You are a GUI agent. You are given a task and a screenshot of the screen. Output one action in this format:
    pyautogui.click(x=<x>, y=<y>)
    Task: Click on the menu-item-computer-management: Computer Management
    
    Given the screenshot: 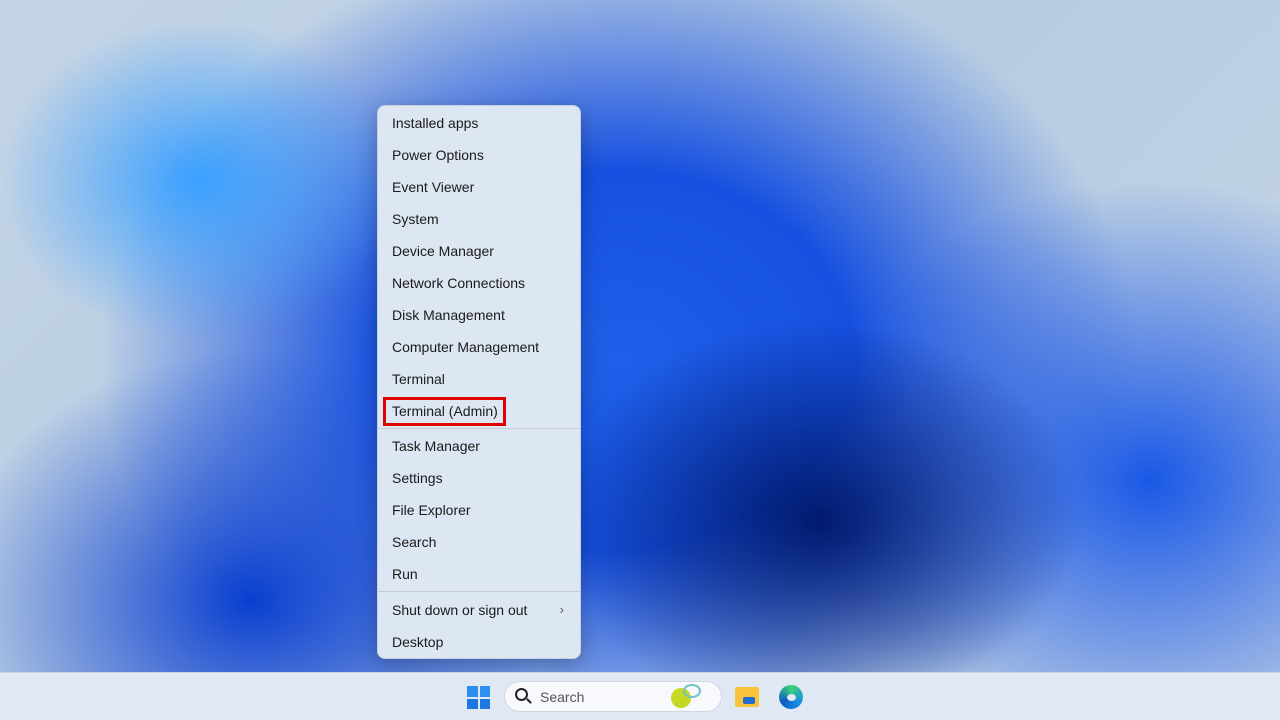 What is the action you would take?
    pyautogui.click(x=479, y=347)
    